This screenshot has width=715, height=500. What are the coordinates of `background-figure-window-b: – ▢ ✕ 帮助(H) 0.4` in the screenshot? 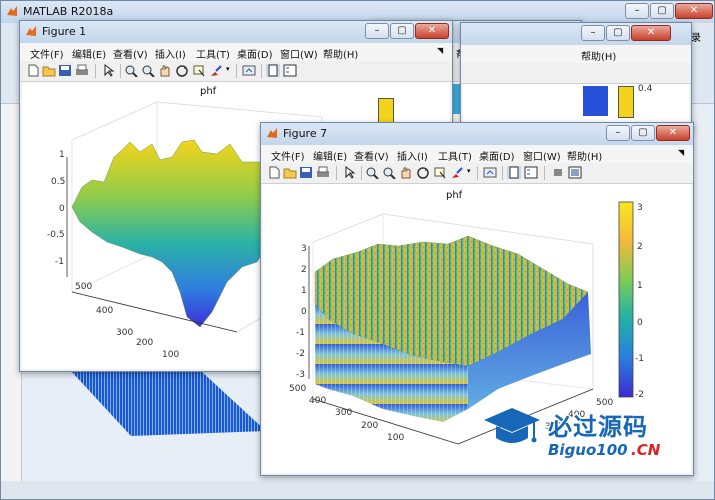 It's located at (576, 78).